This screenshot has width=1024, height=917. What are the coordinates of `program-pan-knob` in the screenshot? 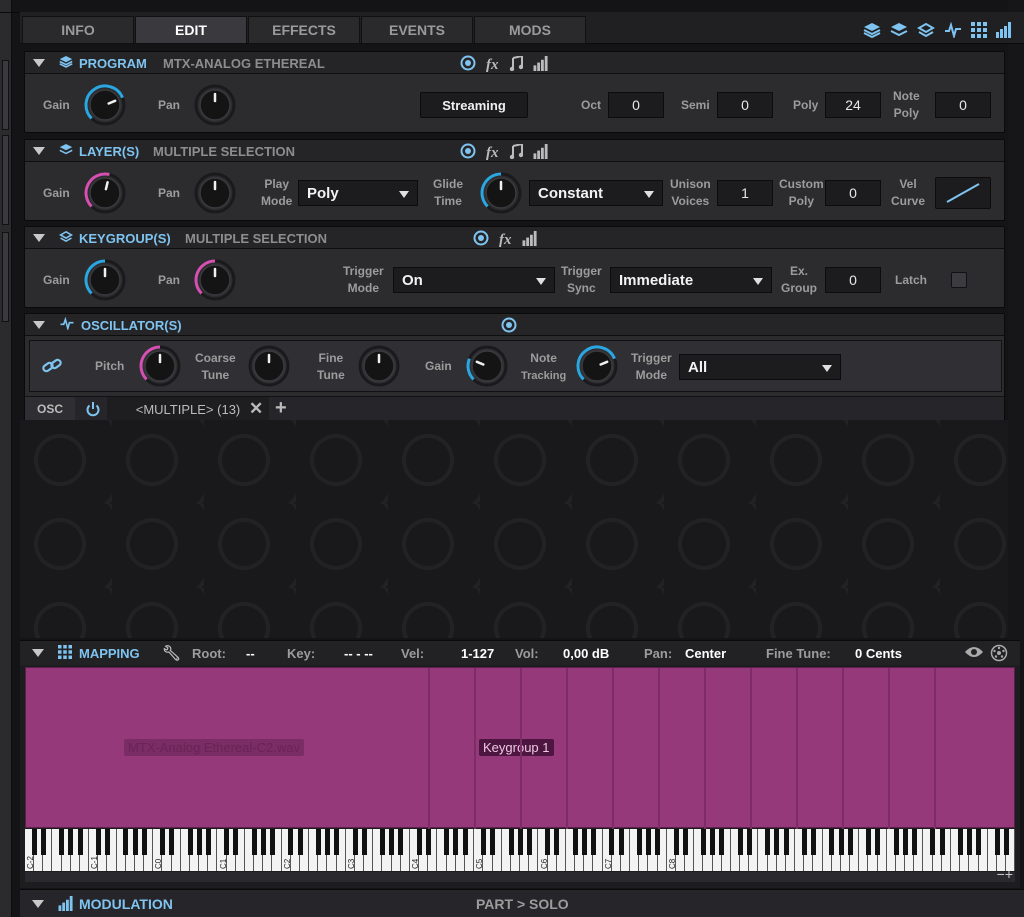 It's located at (215, 105).